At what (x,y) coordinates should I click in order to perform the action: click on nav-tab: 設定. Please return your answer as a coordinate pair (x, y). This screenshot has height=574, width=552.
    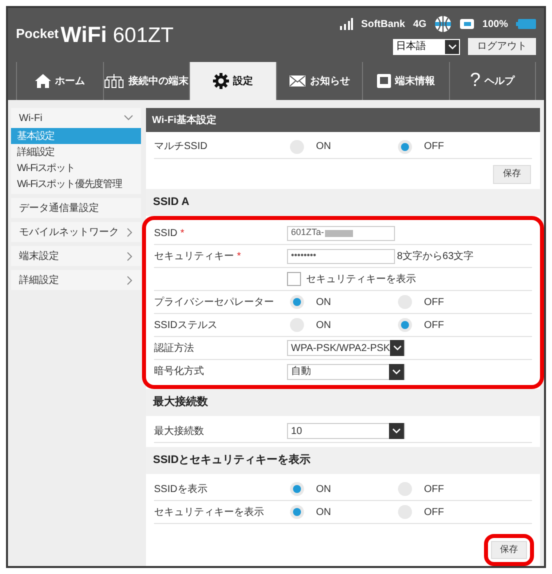
    Looking at the image, I should click on (232, 81).